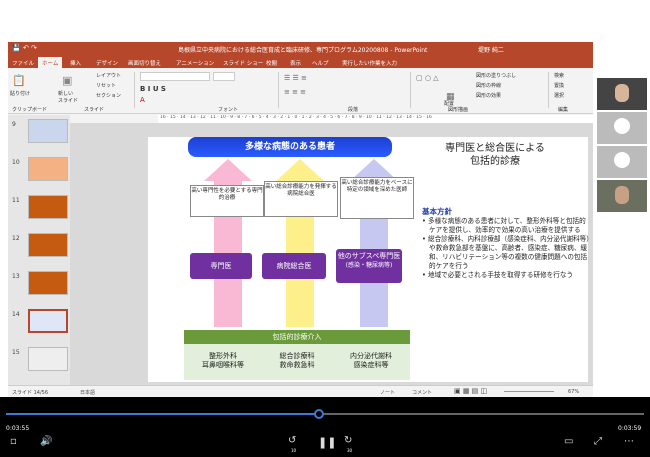 This screenshot has width=650, height=457. What do you see at coordinates (297, 337) in the screenshot?
I see `comprehensive-care-bar: 包括的診療介入` at bounding box center [297, 337].